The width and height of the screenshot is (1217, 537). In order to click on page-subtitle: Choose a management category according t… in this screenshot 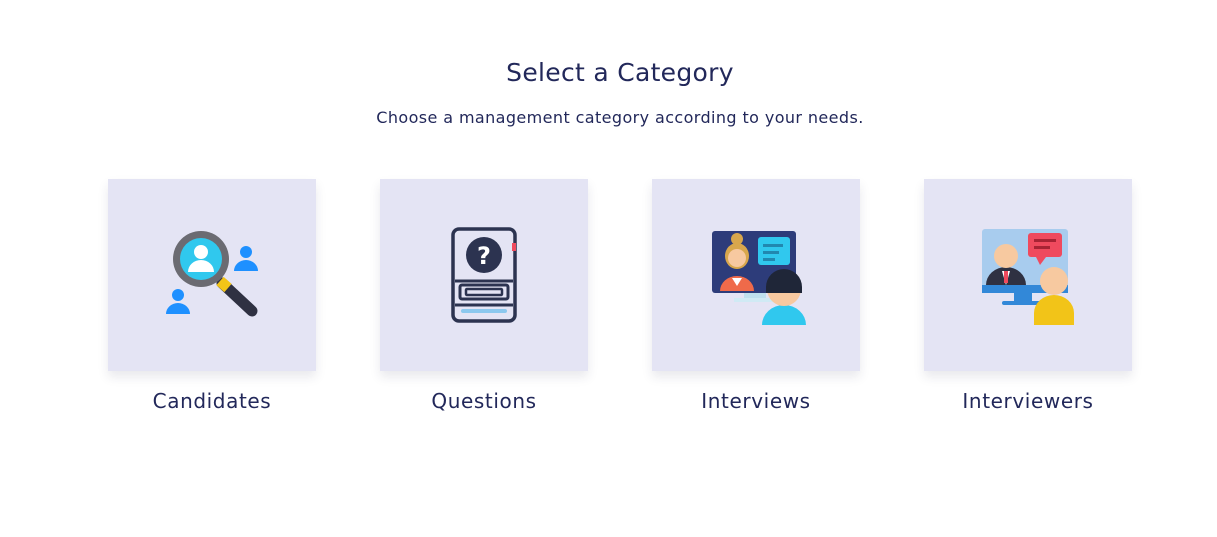, I will do `click(620, 117)`.